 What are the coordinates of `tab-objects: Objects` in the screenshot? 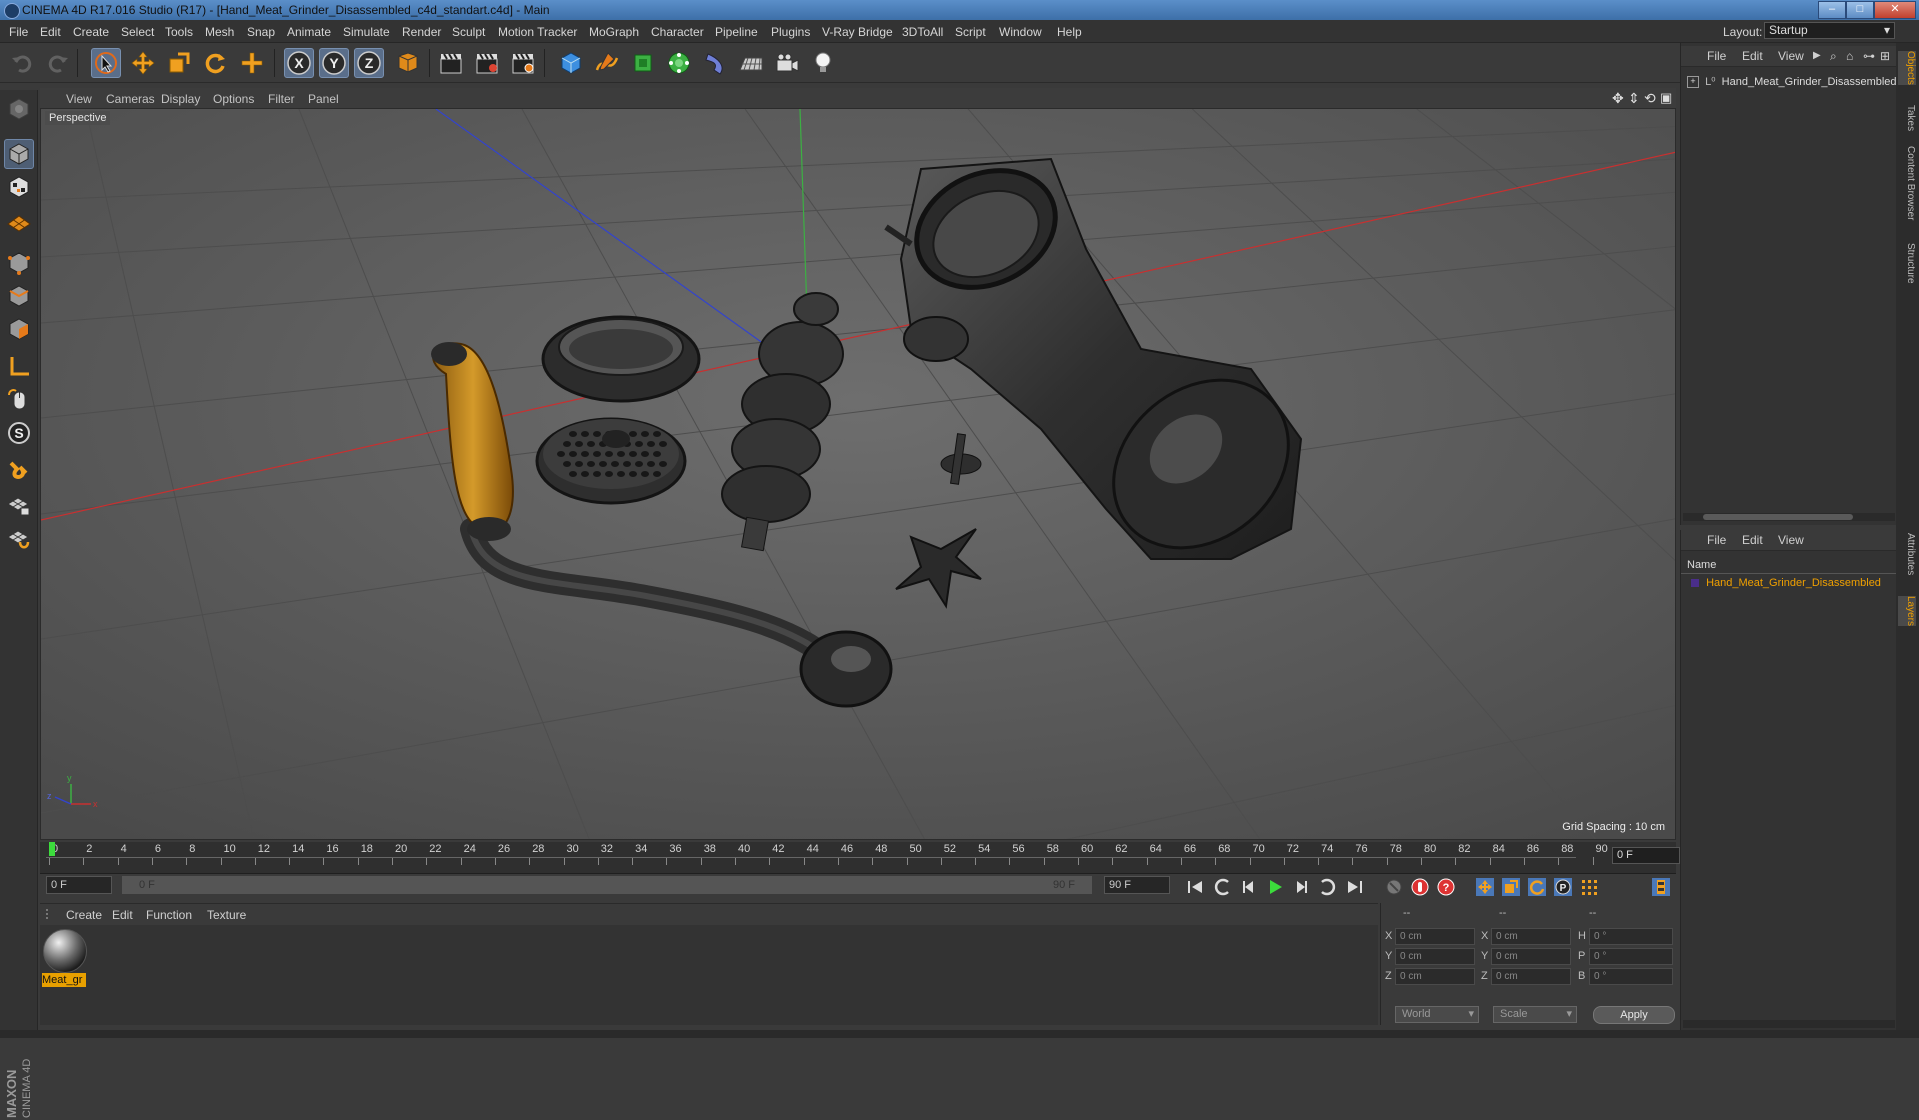 It's located at (1907, 68).